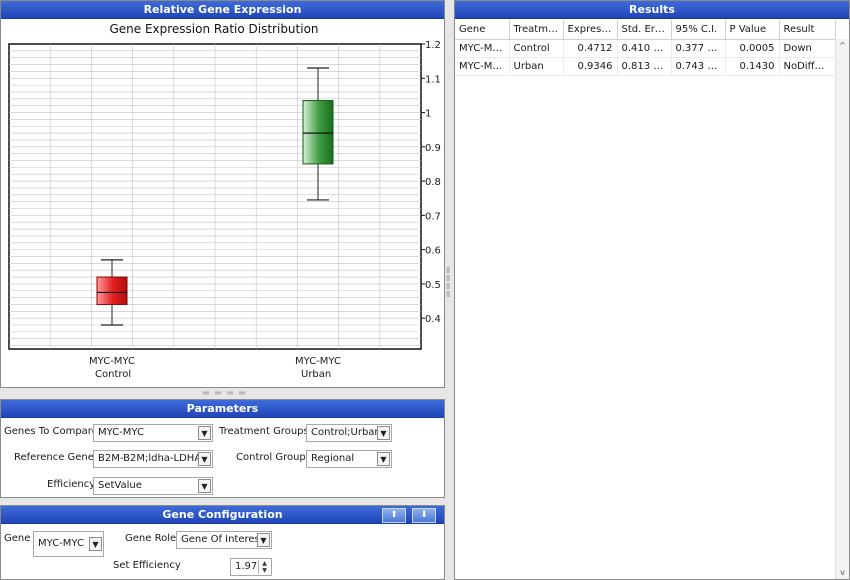  I want to click on y-tick-label: 0.6, so click(433, 251).